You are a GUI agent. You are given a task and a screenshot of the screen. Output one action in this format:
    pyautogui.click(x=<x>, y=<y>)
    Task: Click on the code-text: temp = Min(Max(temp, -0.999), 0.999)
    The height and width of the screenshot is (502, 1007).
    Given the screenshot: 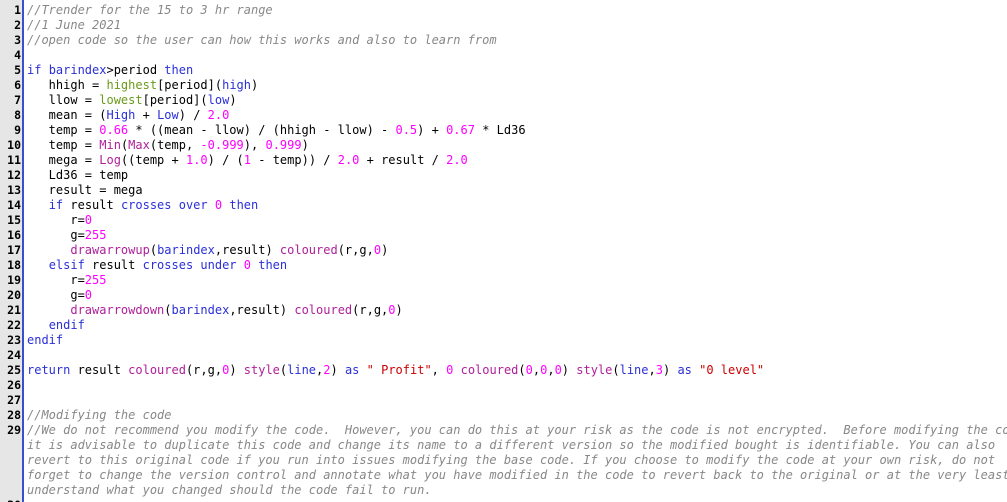 What is the action you would take?
    pyautogui.click(x=168, y=145)
    